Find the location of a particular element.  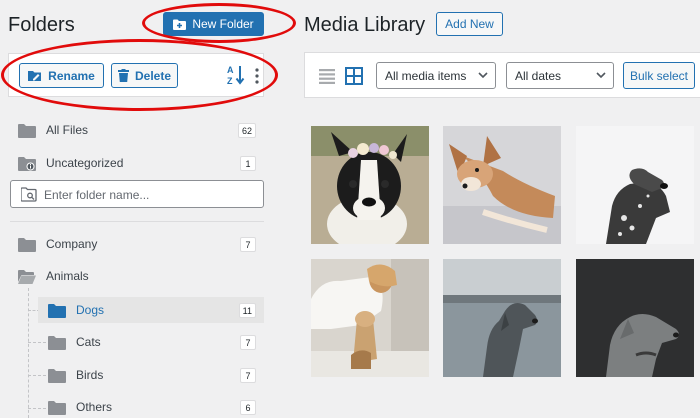

boston-terrier-photo is located at coordinates (370, 185).